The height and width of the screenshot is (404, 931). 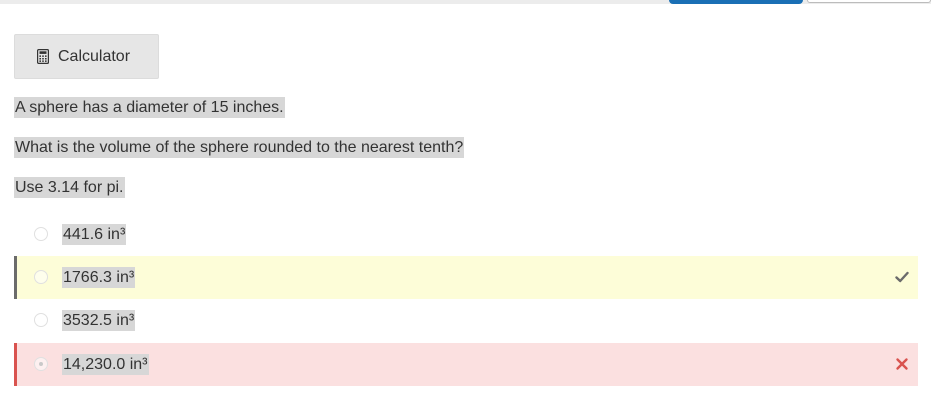 I want to click on question-line-1: A sphere has a diameter of 15 inches., so click(x=149, y=107).